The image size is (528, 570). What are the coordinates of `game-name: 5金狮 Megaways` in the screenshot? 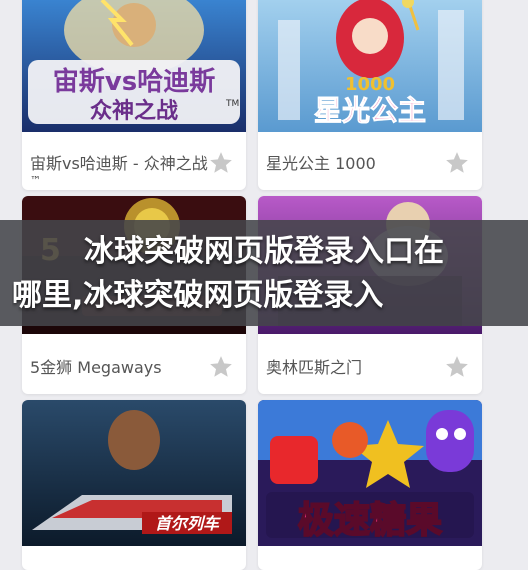 It's located at (96, 367).